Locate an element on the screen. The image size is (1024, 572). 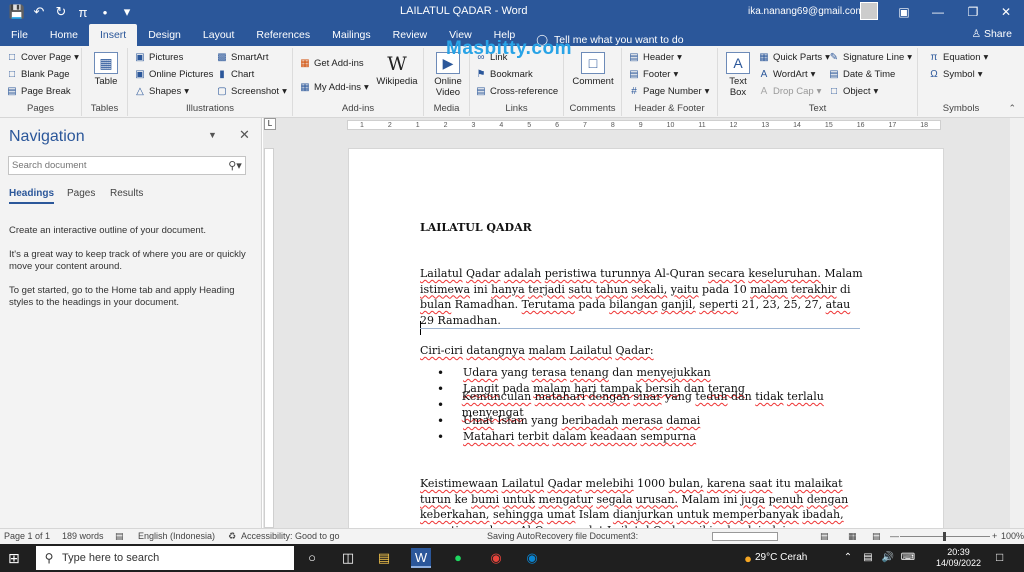
keyboard-icon: ⌨ is located at coordinates (908, 558).